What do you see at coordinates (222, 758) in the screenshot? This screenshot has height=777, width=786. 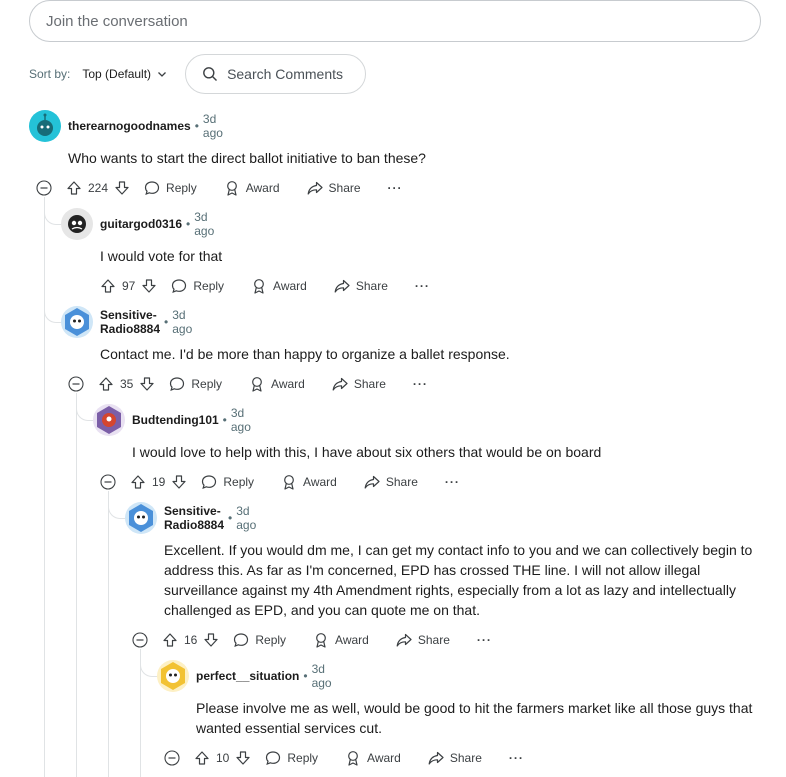 I see `vote-control: 10` at bounding box center [222, 758].